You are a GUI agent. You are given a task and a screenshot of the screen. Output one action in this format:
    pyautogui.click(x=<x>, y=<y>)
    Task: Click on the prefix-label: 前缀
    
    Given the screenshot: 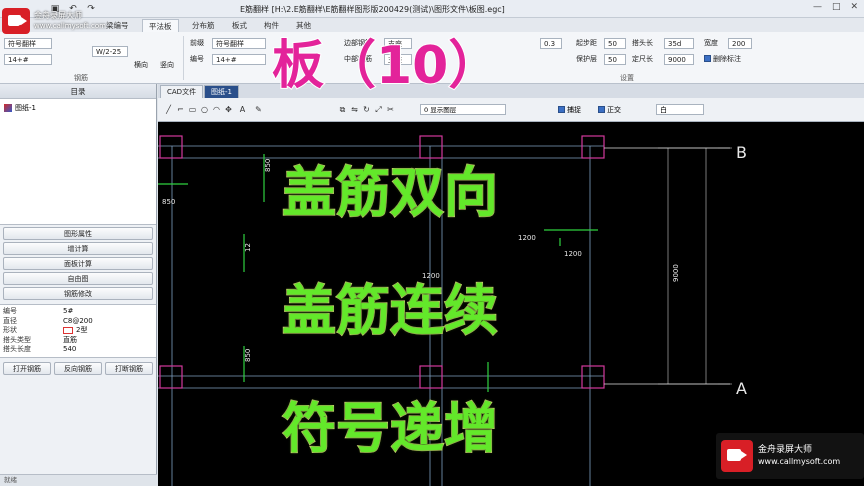 What is the action you would take?
    pyautogui.click(x=197, y=43)
    